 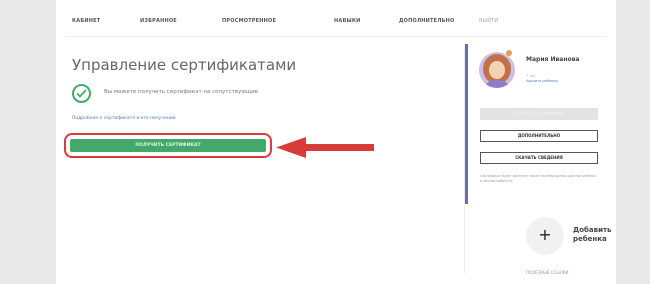 What do you see at coordinates (249, 21) in the screenshot?
I see `nav-item-viewed: ПРОСМОТРЕННОЕ` at bounding box center [249, 21].